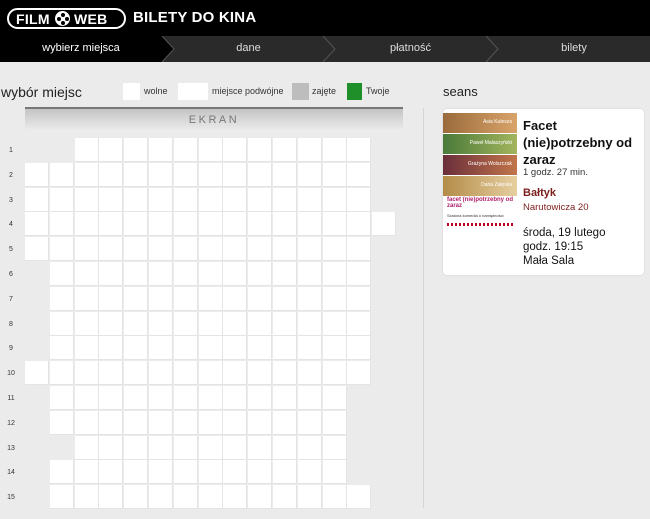 The width and height of the screenshot is (650, 519). Describe the element at coordinates (66, 18) in the screenshot. I see `filmweb-logo: FILM WEB` at that location.